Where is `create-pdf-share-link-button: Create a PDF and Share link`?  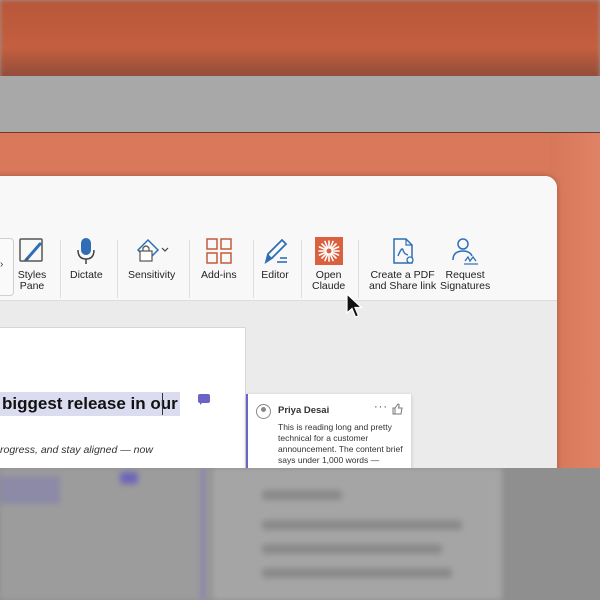
create-pdf-share-link-button: Create a PDF and Share link is located at coordinates (402, 264).